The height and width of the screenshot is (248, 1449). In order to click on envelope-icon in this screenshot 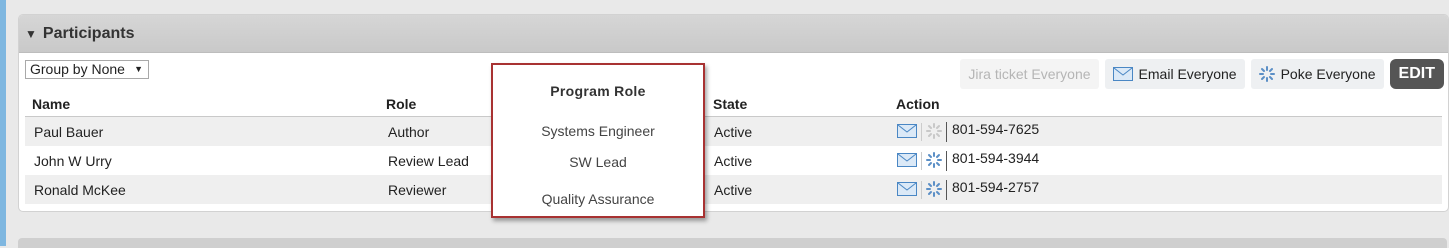, I will do `click(1122, 74)`.